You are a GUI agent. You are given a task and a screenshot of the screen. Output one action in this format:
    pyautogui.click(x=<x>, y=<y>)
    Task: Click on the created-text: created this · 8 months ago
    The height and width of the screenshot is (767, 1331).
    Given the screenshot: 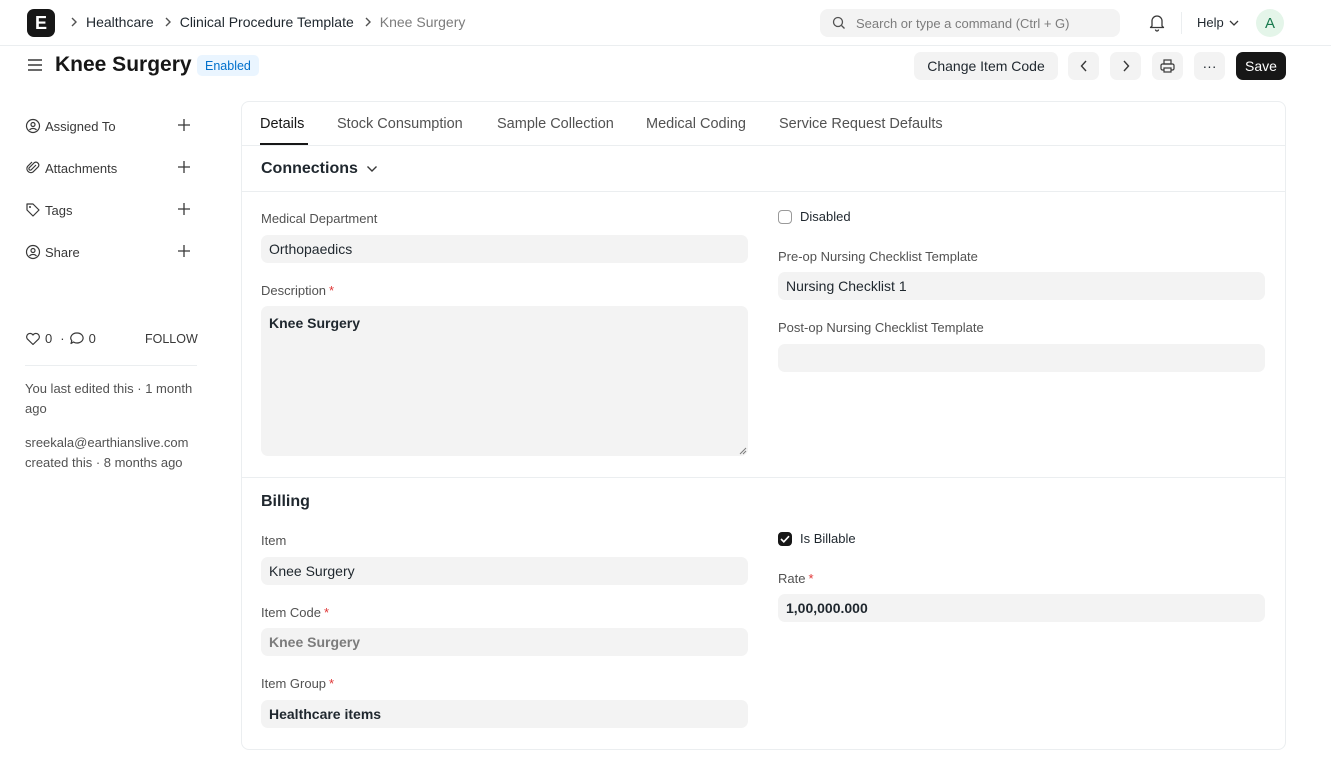 What is the action you would take?
    pyautogui.click(x=104, y=462)
    